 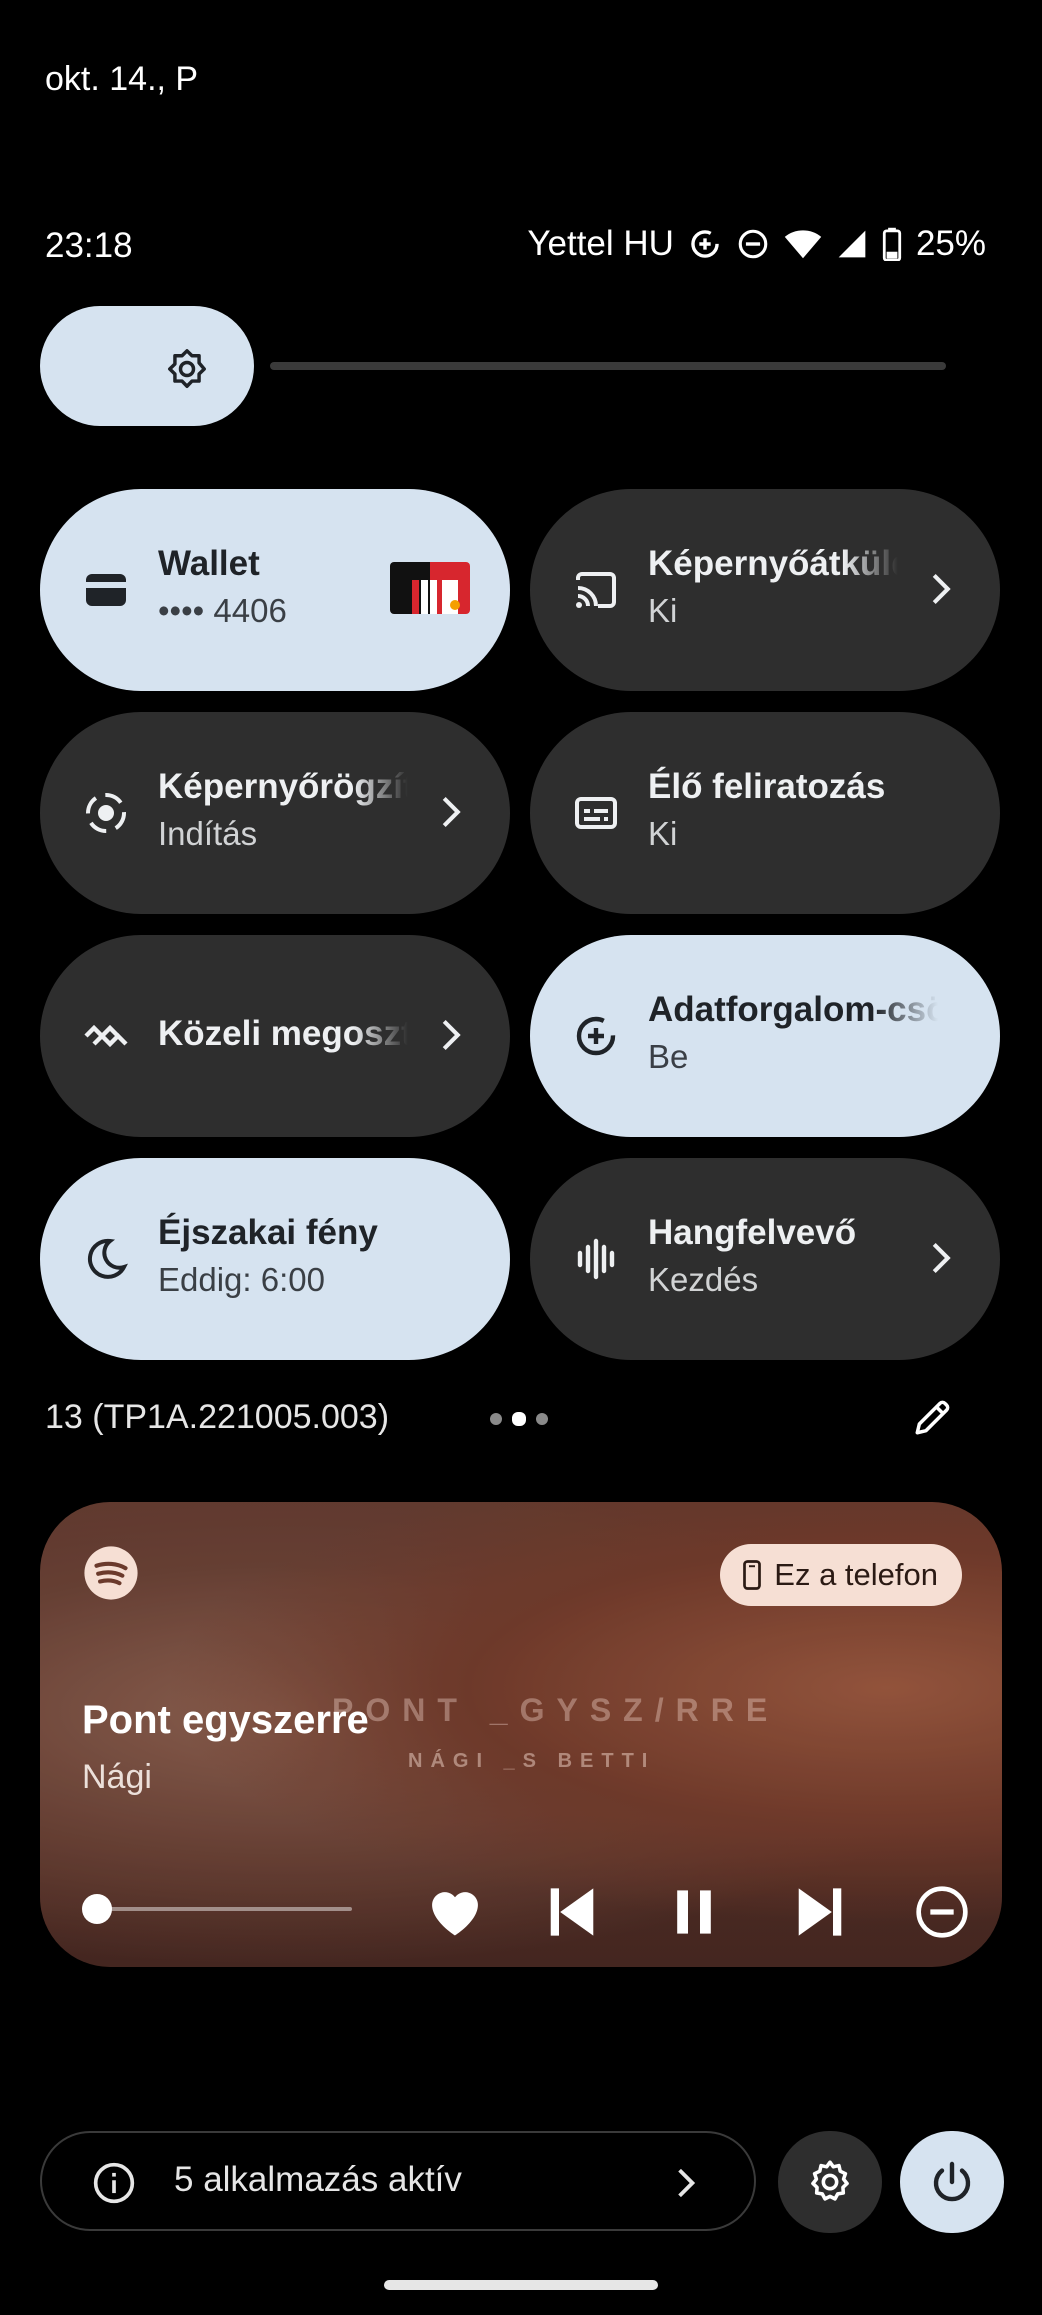 What do you see at coordinates (106, 813) in the screenshot?
I see `screen-record-icon` at bounding box center [106, 813].